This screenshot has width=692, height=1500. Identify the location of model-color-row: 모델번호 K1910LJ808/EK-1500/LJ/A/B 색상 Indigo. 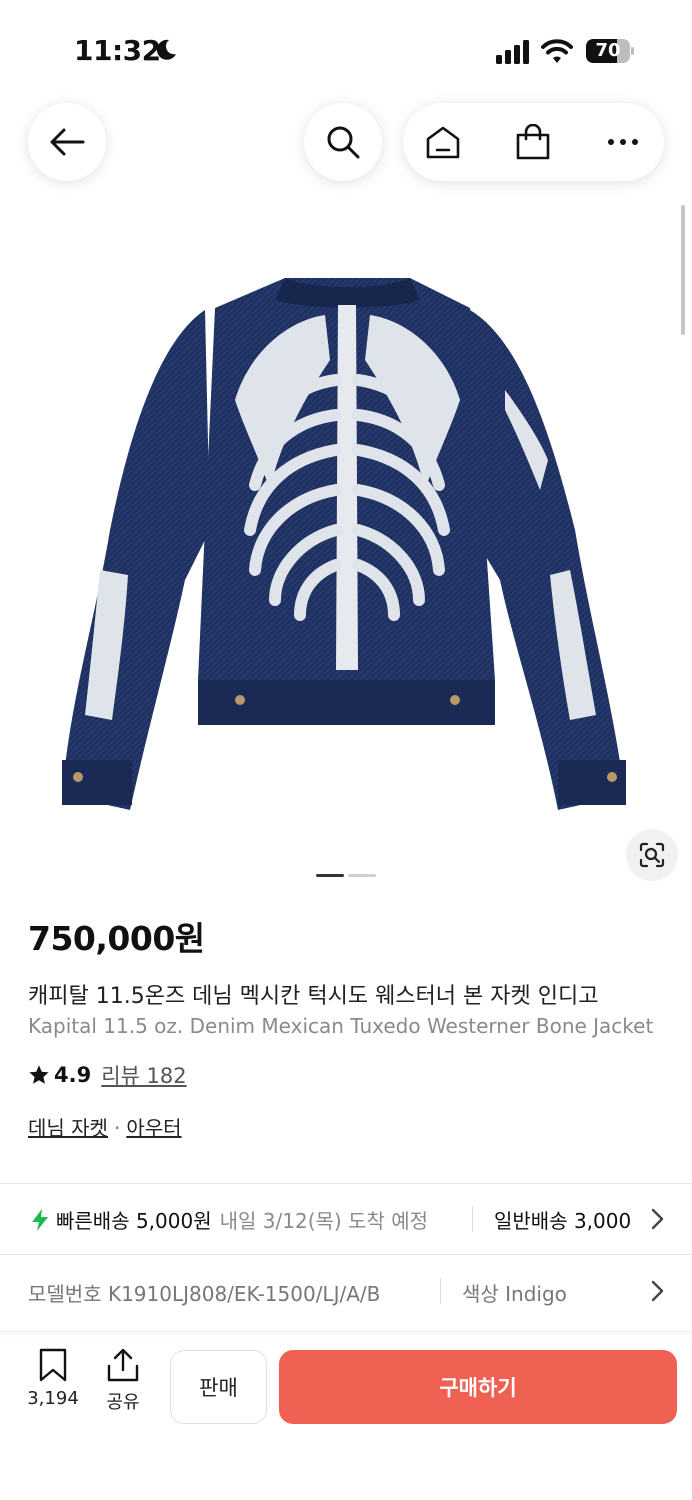
(346, 1290).